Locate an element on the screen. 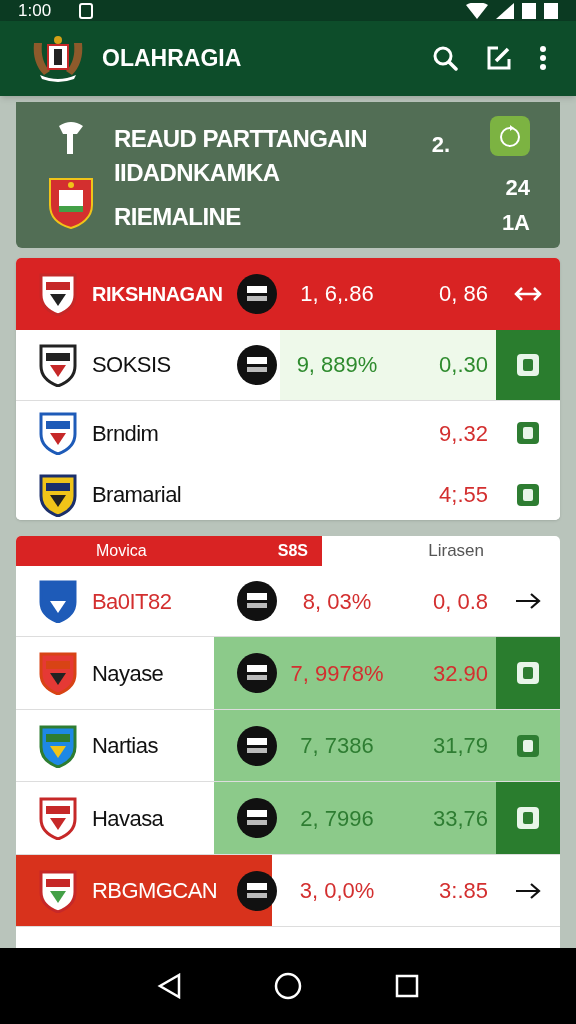 This screenshot has width=576, height=1024. value-text: 8, 03% is located at coordinates (337, 601).